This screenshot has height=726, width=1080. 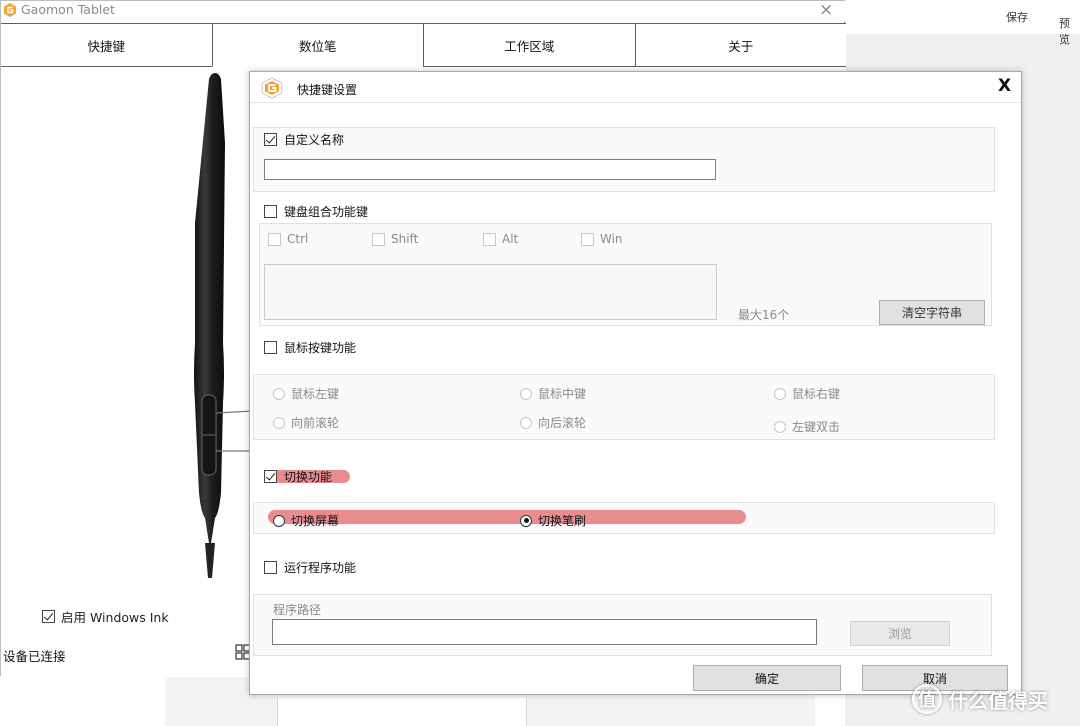 What do you see at coordinates (490, 169) in the screenshot?
I see `custom-name-input` at bounding box center [490, 169].